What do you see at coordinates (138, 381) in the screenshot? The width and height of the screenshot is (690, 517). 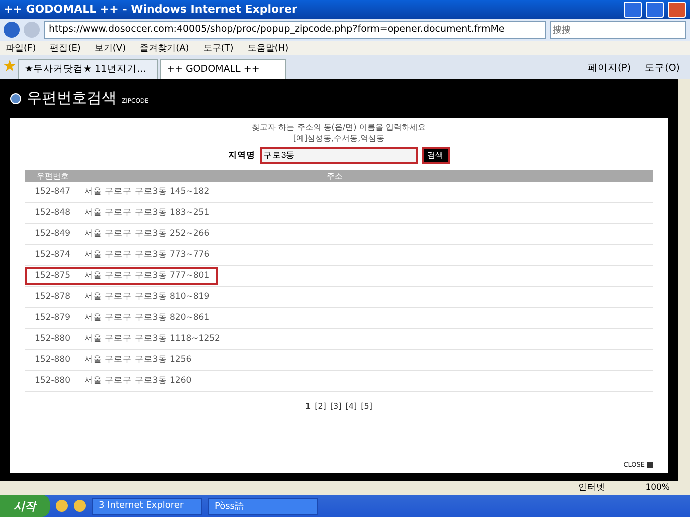 I see `address-cell: 서울 구로구 구로3동 1260` at bounding box center [138, 381].